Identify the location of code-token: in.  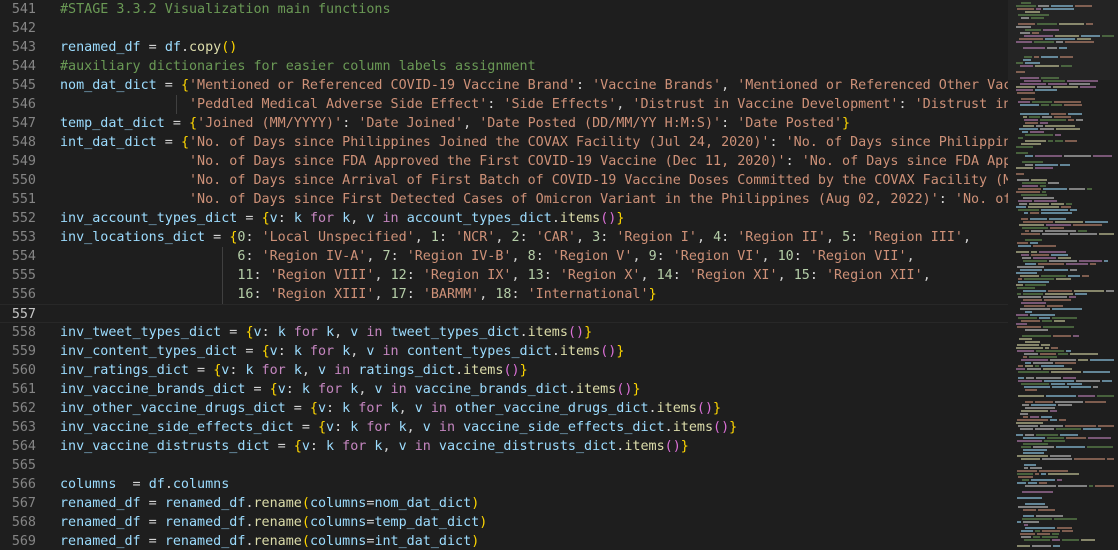
(447, 427).